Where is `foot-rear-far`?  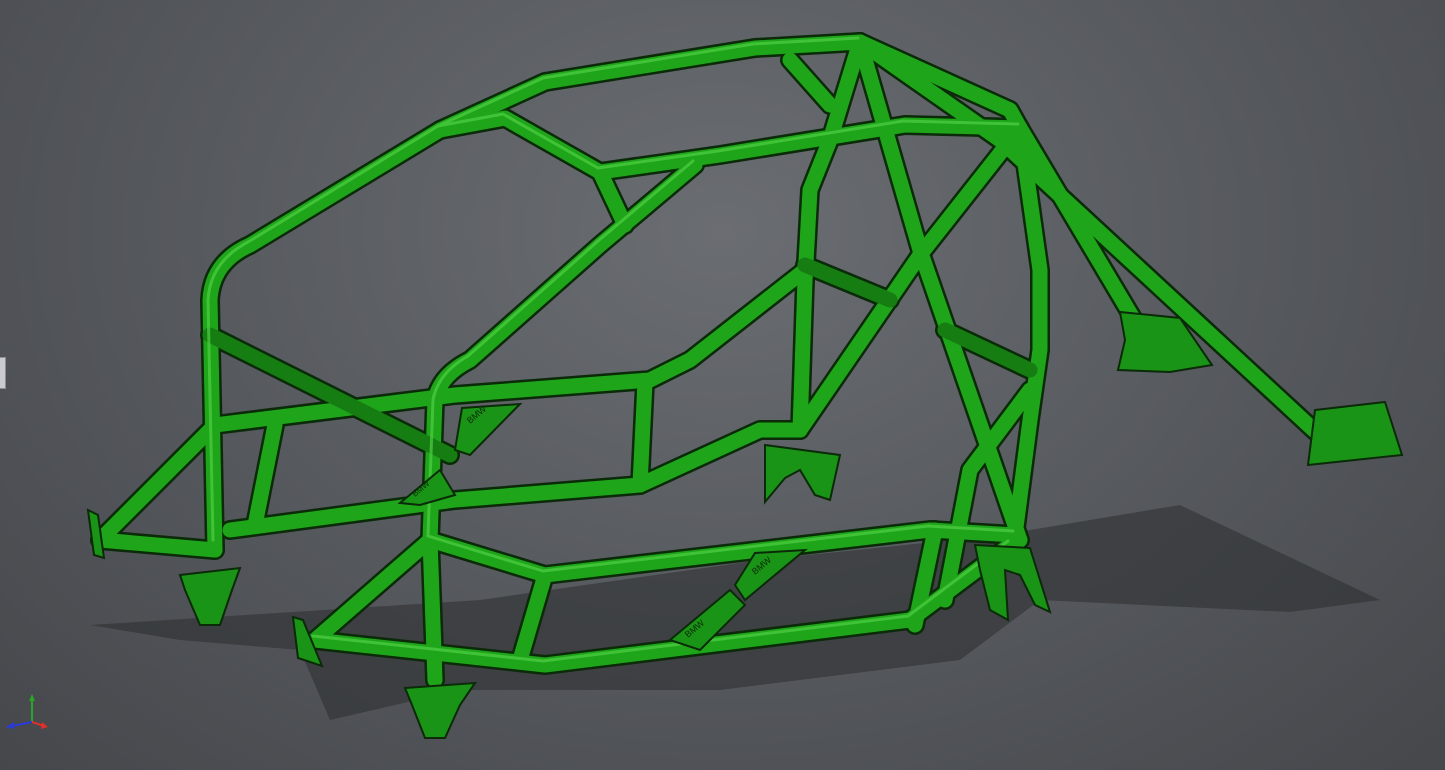 foot-rear-far is located at coordinates (1355, 433).